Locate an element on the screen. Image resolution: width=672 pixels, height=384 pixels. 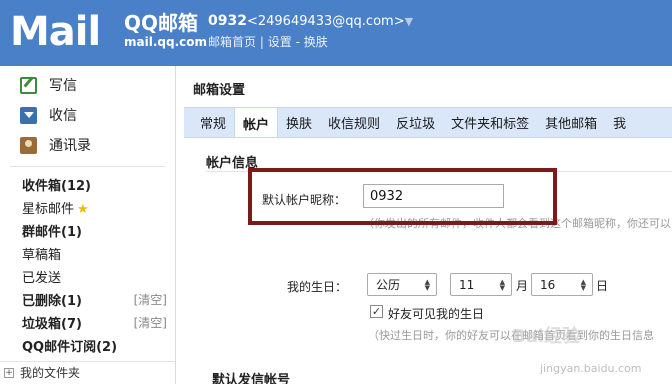
friends-visible-checkbox: ✓ is located at coordinates (376, 311).